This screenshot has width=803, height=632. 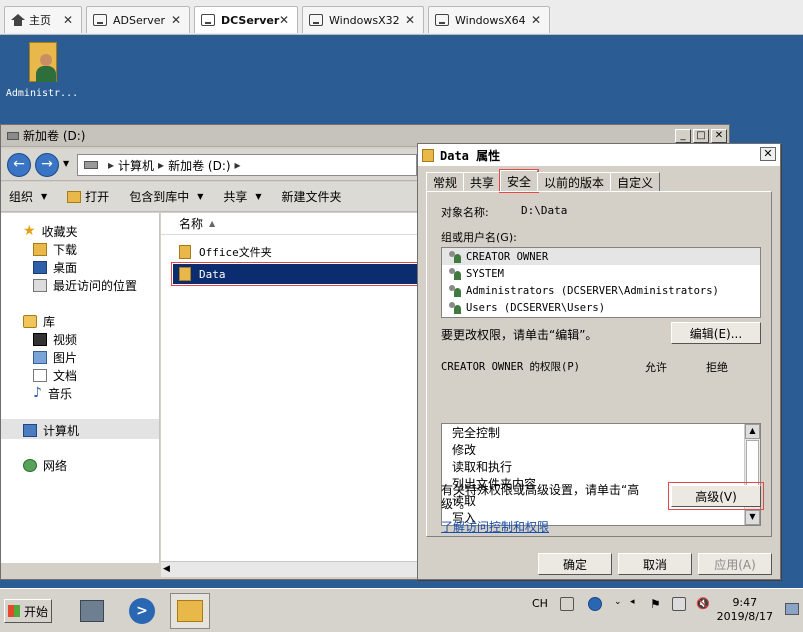 I want to click on address-field: ▸ 计算机 ▸ 新加卷 (D:) ▸, so click(x=247, y=165).